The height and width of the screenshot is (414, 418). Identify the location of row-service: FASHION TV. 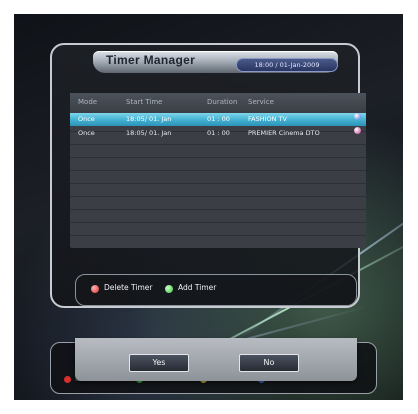
(267, 119).